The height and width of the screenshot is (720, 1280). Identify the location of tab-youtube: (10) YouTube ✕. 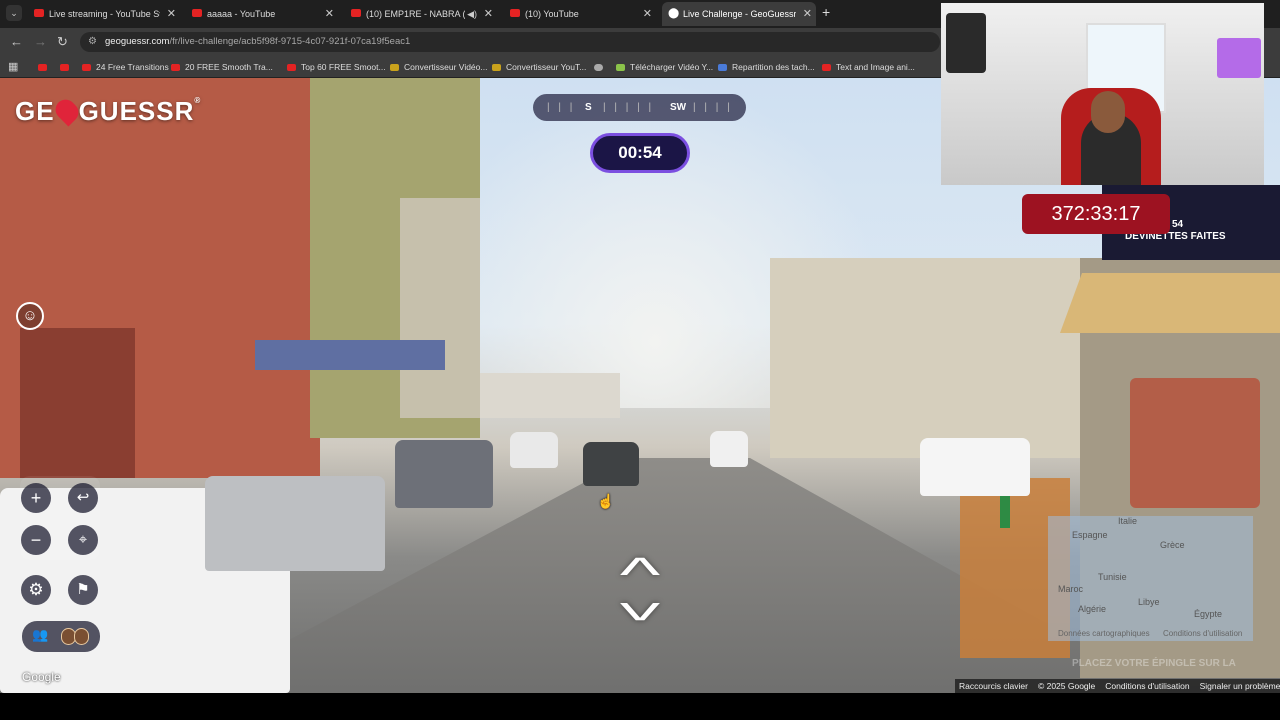
(580, 14).